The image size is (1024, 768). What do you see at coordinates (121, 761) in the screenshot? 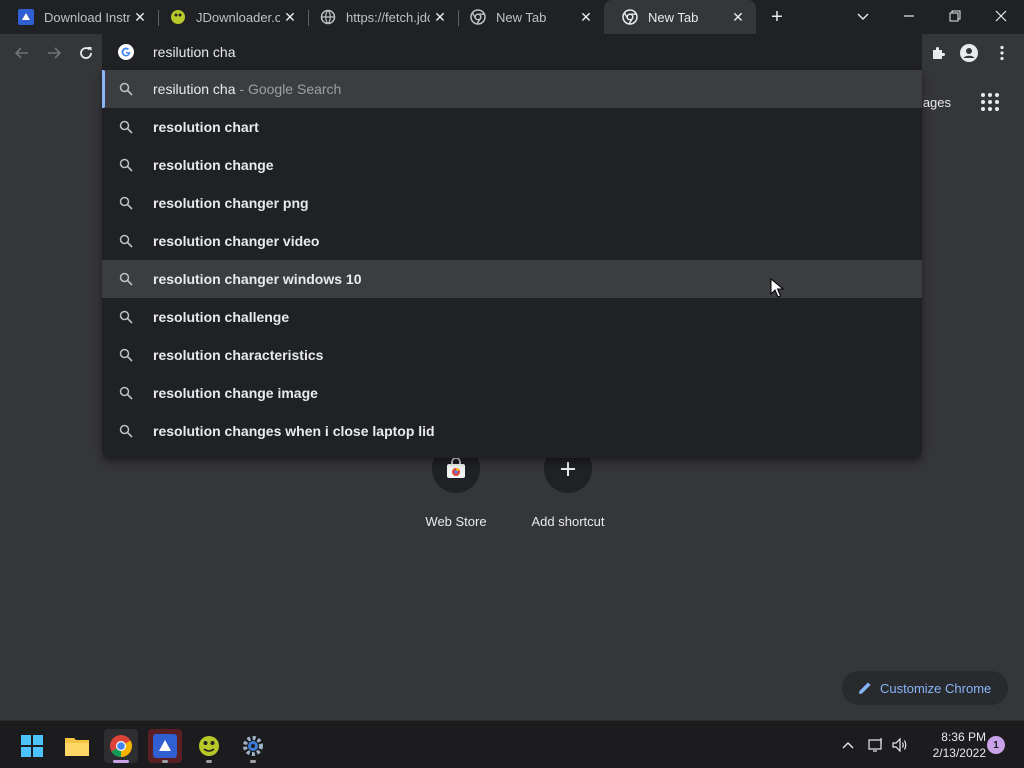
I see `active-indicator` at bounding box center [121, 761].